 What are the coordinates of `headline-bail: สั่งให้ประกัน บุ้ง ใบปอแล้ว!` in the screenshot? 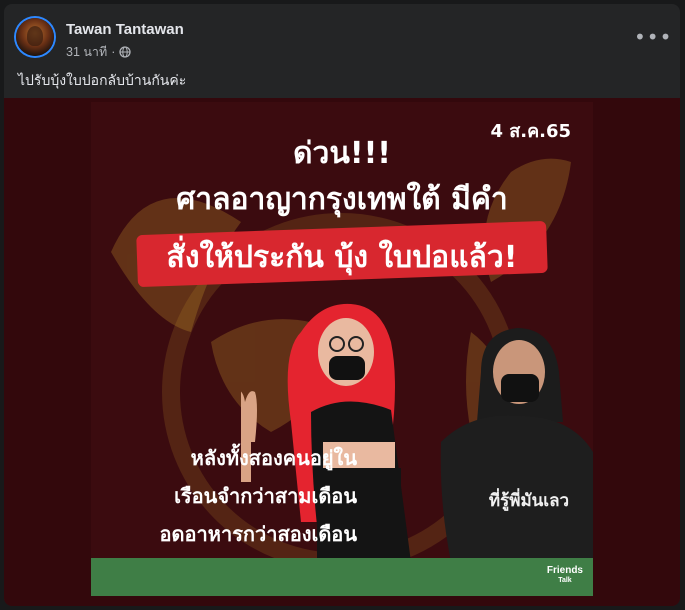 It's located at (342, 257).